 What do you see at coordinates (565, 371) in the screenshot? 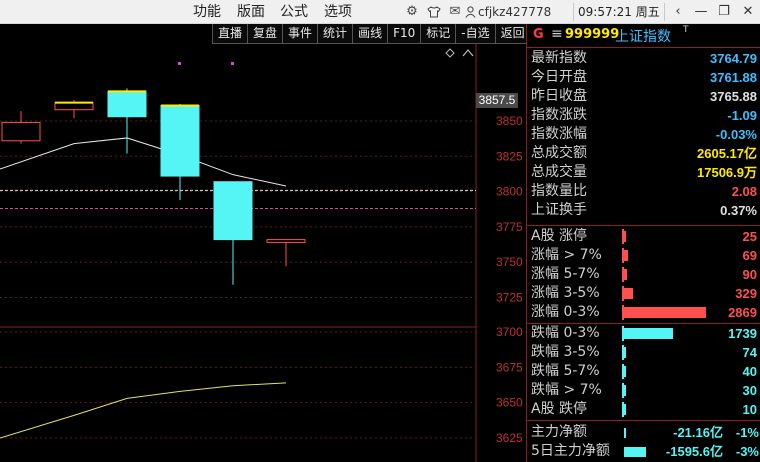
I see `breadth-label: 跌幅 5-7%` at bounding box center [565, 371].